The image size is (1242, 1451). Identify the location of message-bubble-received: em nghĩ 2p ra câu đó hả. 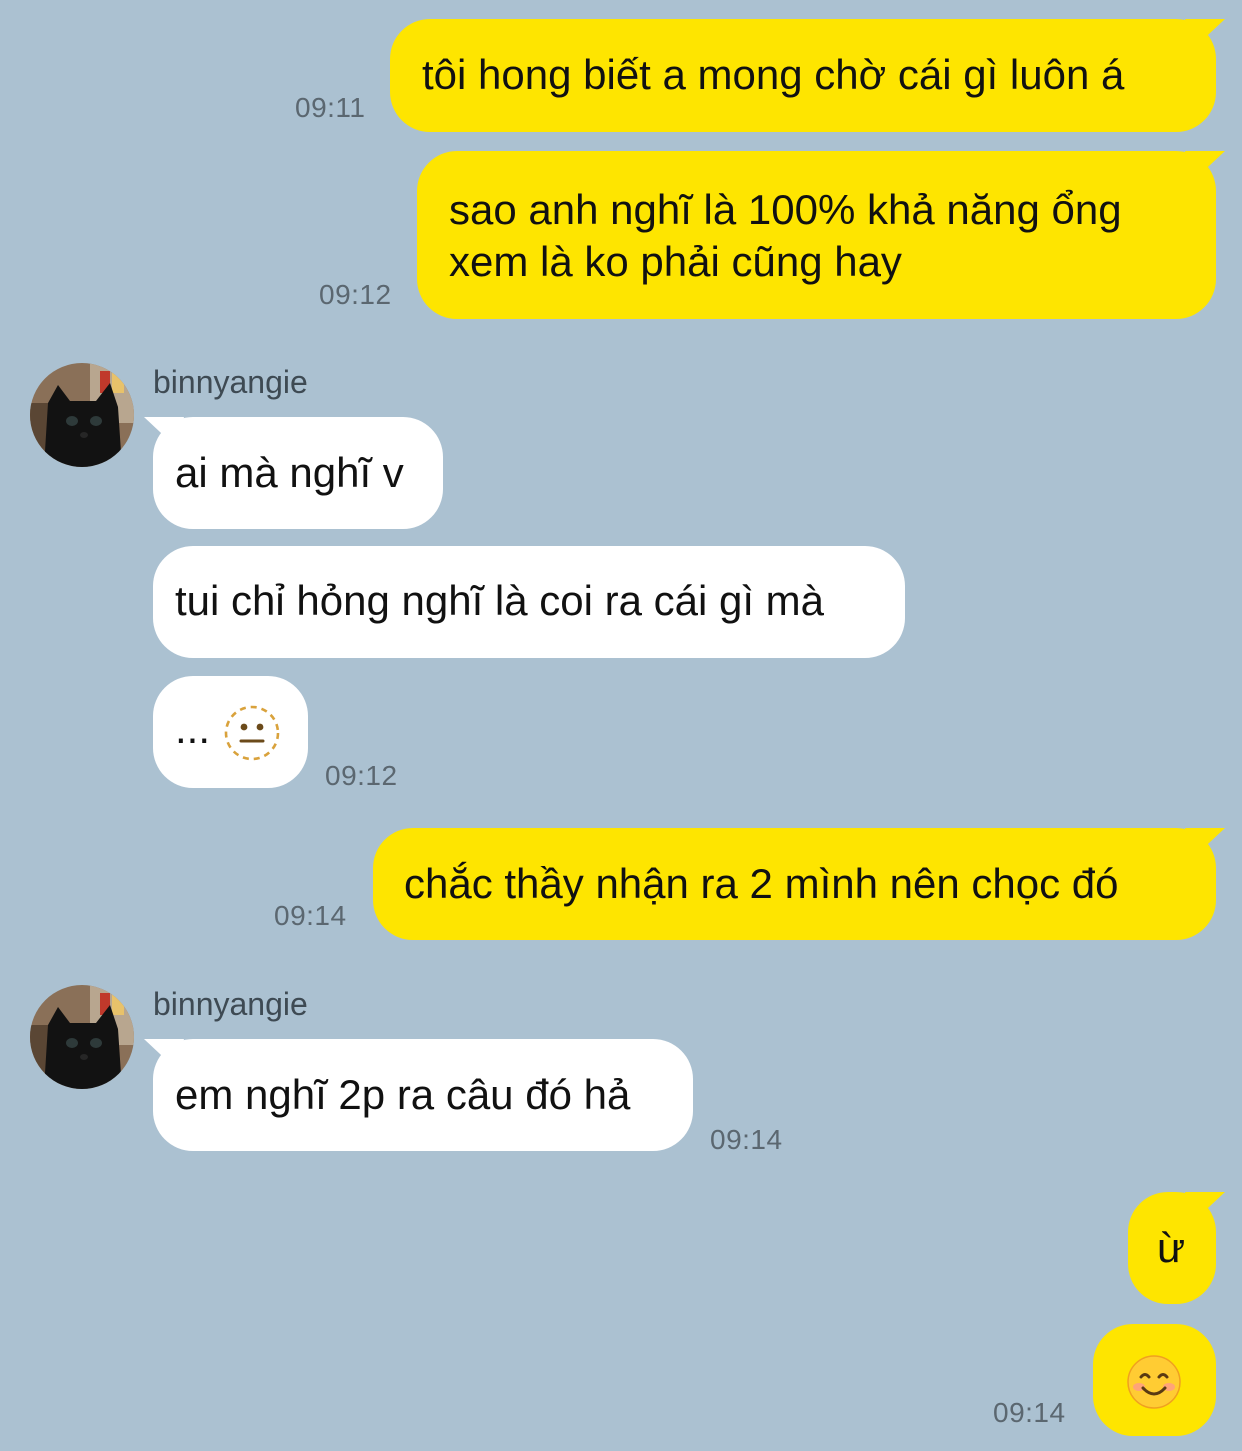
(418, 1095).